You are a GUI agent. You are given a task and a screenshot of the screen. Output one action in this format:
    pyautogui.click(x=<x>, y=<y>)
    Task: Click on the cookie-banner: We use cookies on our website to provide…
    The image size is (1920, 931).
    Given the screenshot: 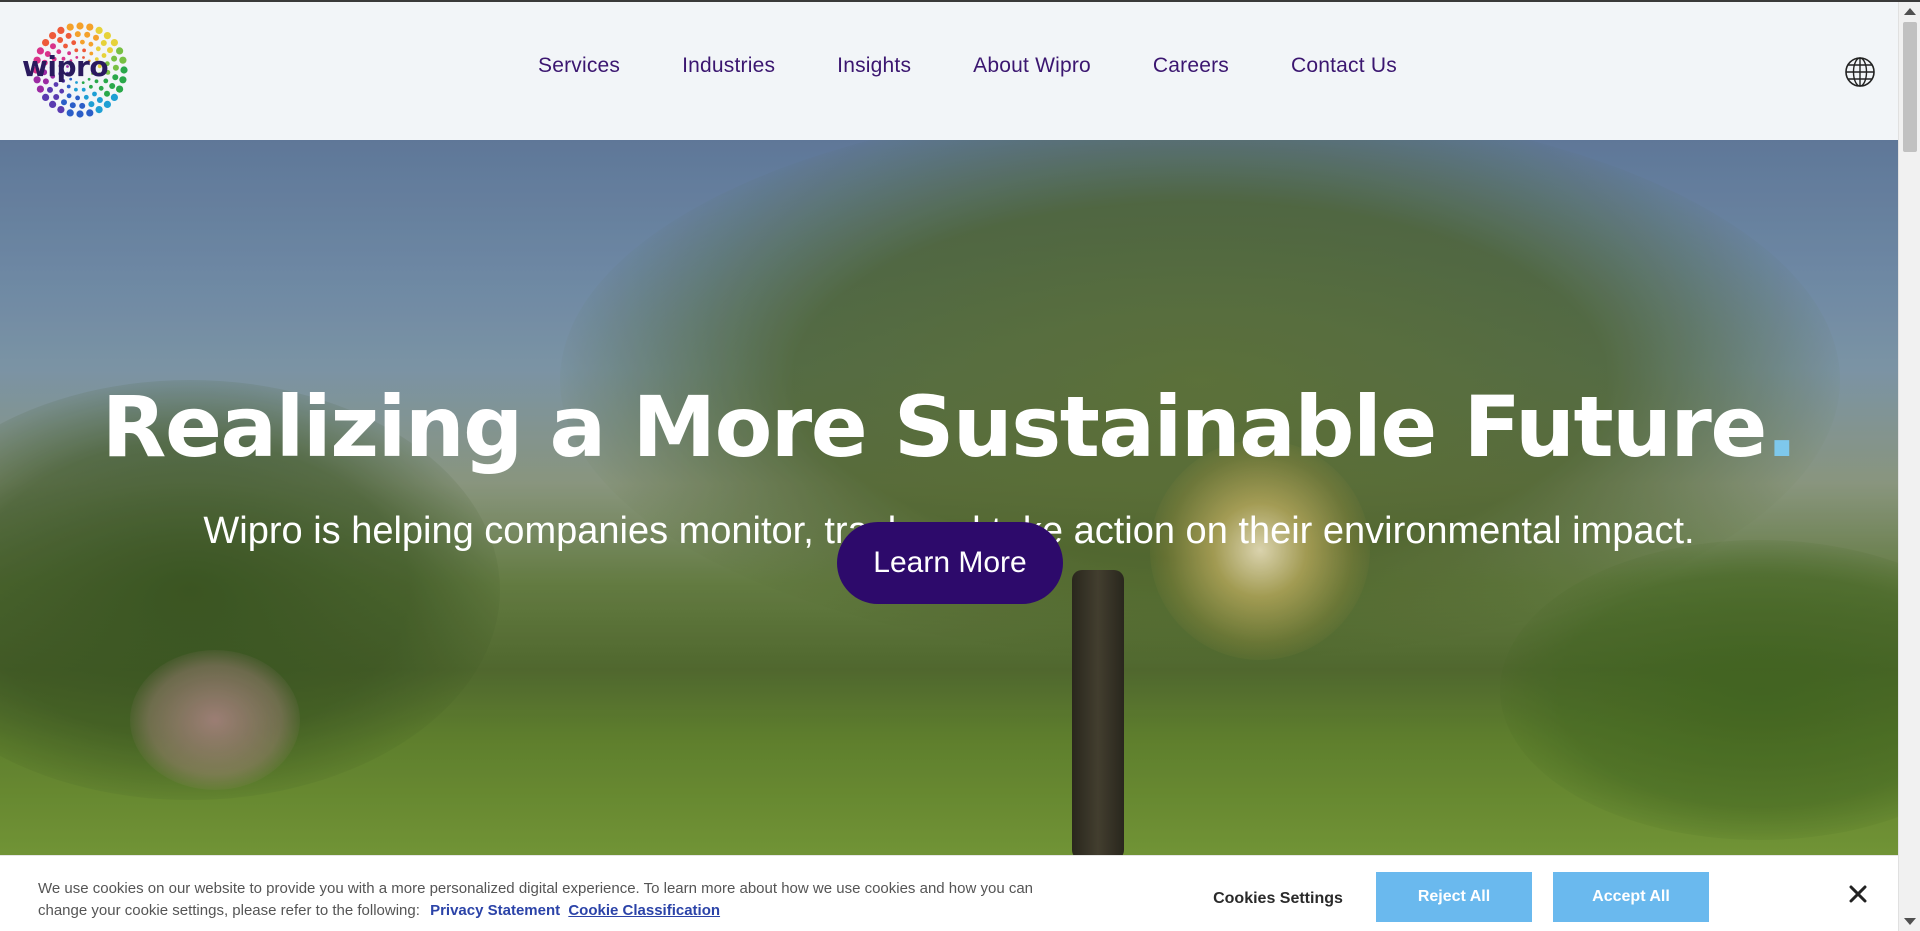 What is the action you would take?
    pyautogui.click(x=949, y=893)
    